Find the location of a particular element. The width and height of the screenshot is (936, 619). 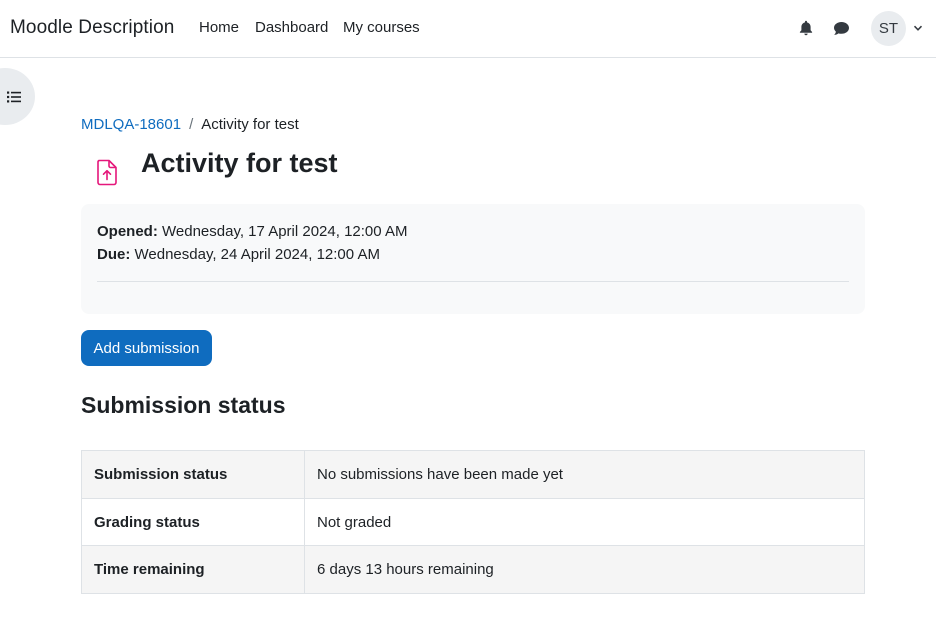

due-value: Wednesday, 24 April 2024, 12:00 AM is located at coordinates (255, 254).